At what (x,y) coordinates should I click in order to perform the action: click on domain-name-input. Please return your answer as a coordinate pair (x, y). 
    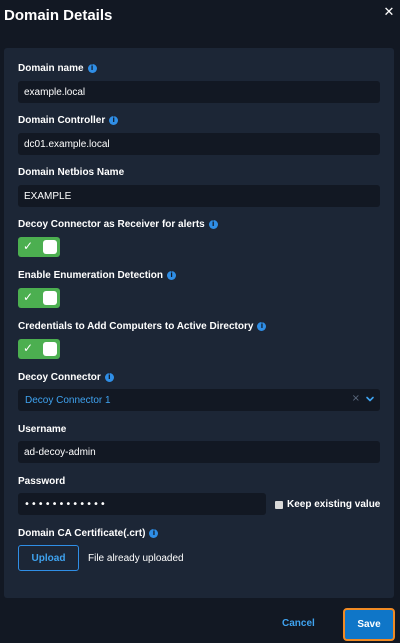
    Looking at the image, I should click on (199, 92).